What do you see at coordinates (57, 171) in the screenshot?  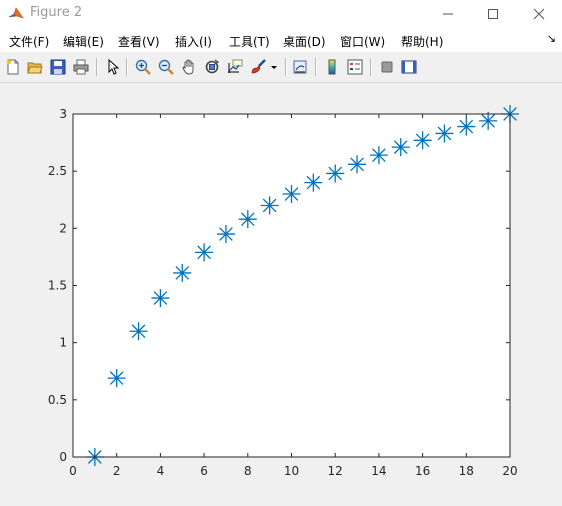 I see `y-tick-label: 2.5` at bounding box center [57, 171].